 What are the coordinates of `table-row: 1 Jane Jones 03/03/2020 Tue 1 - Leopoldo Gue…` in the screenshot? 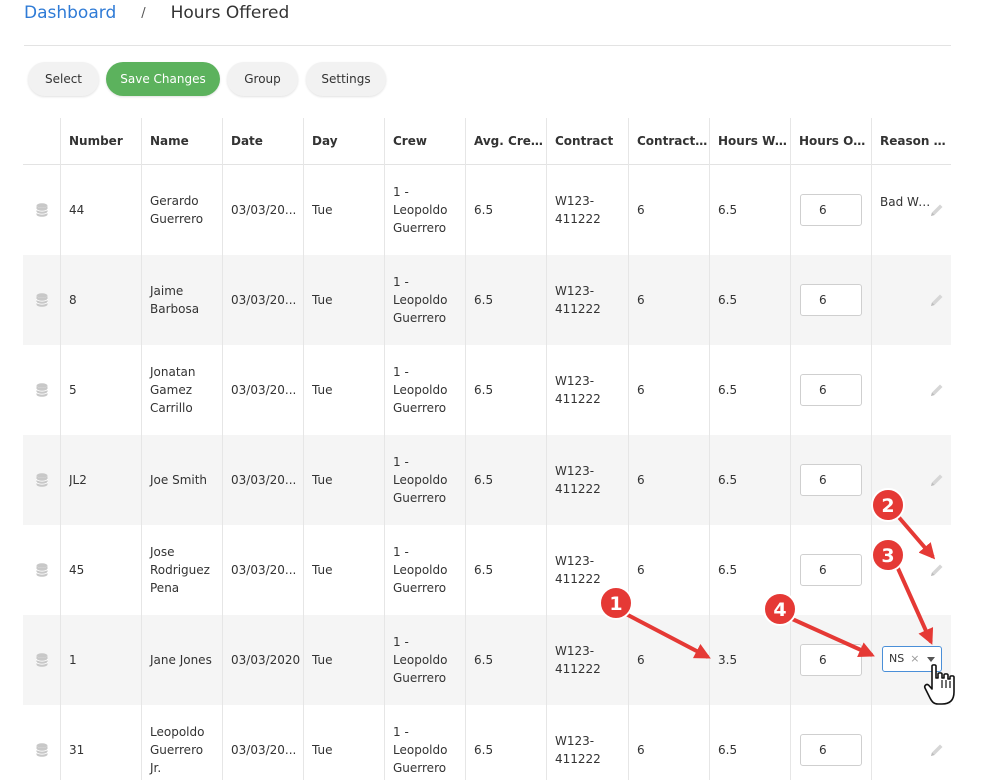 It's located at (487, 660).